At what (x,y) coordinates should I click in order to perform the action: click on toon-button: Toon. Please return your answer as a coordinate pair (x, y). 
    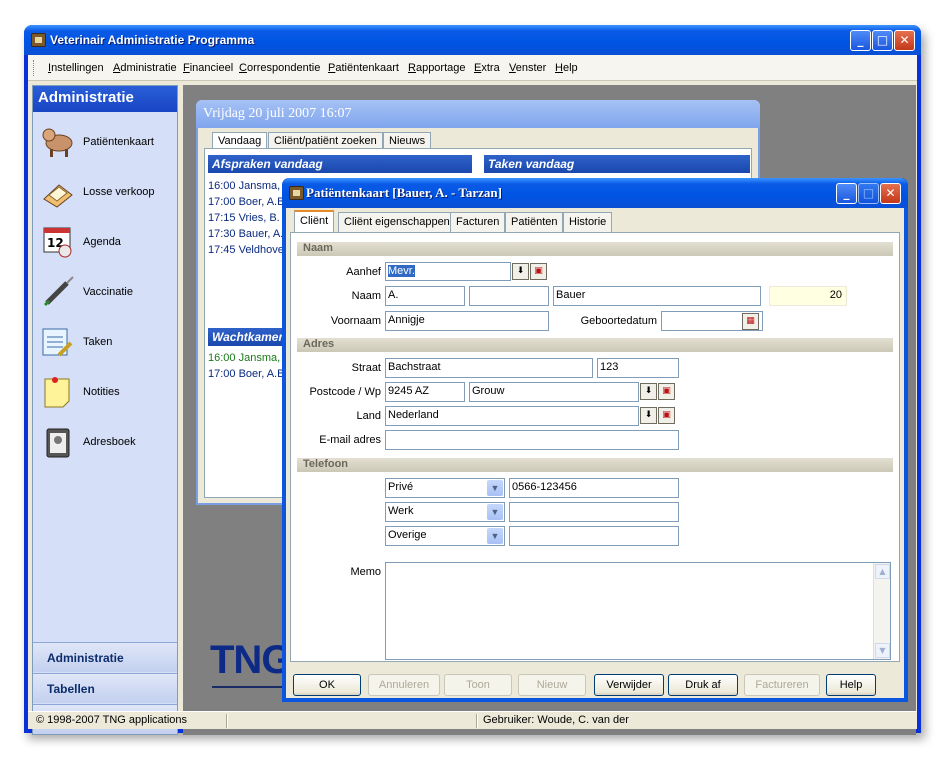
    Looking at the image, I should click on (478, 685).